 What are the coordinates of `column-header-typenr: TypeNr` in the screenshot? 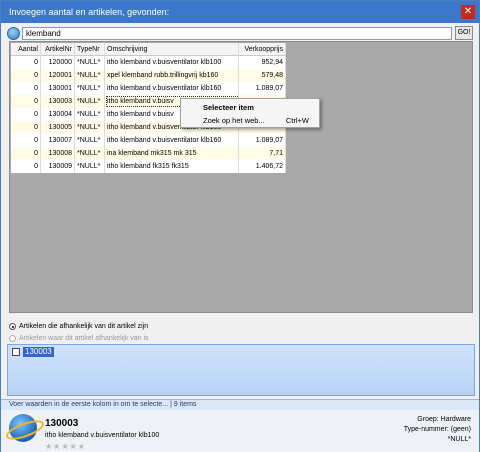 It's located at (90, 49).